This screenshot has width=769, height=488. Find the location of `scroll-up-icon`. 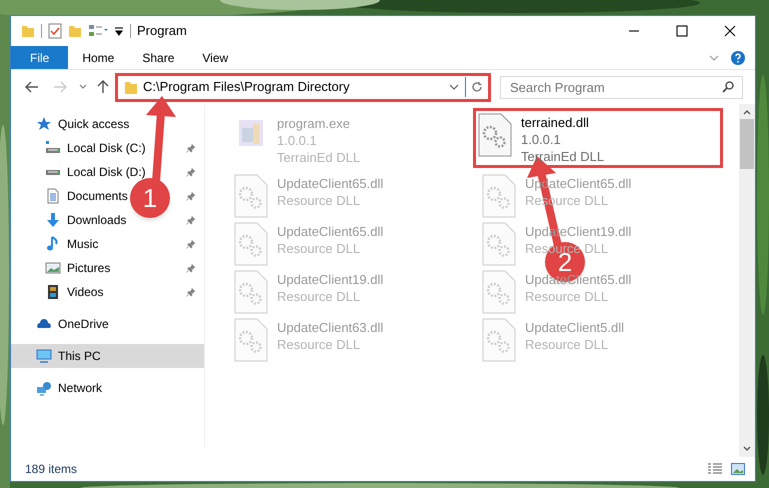

scroll-up-icon is located at coordinates (747, 112).